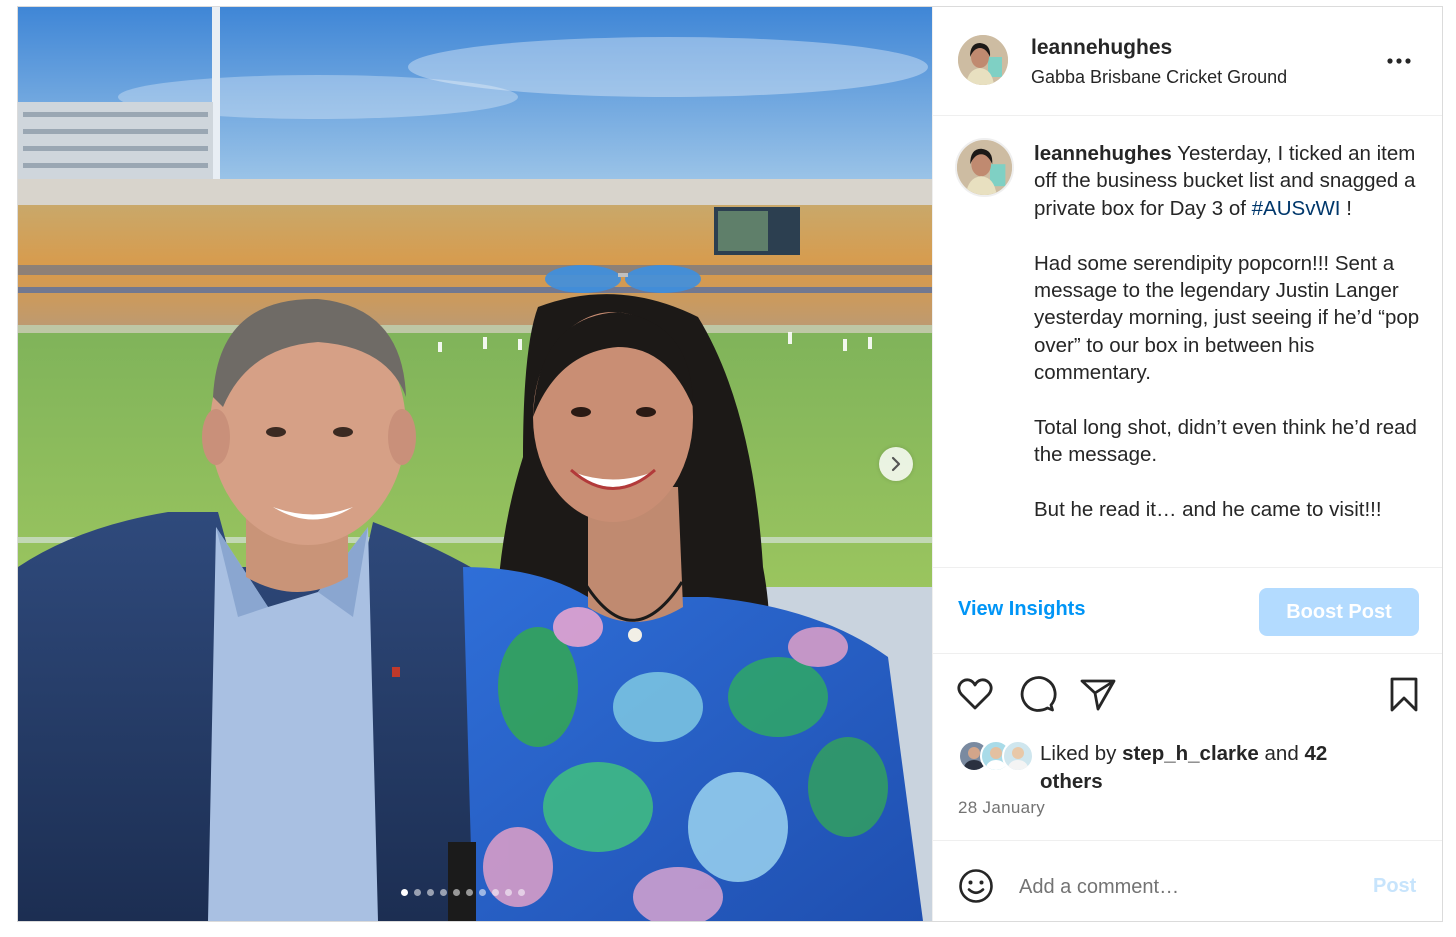  I want to click on post-date: 28 January, so click(1001, 808).